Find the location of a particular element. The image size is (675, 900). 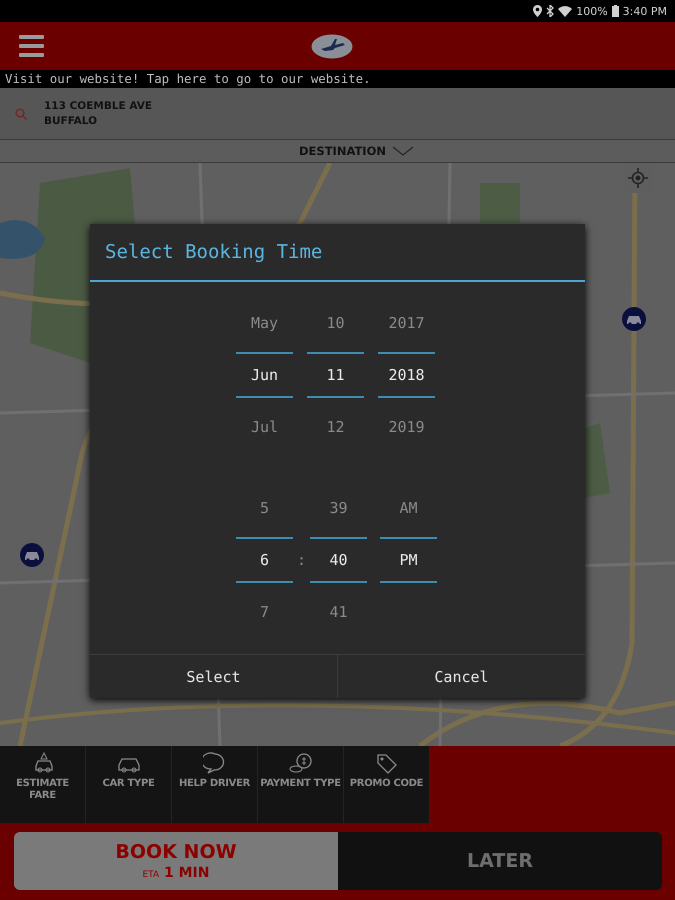

toolbar-button: CAR TYPE is located at coordinates (129, 784).